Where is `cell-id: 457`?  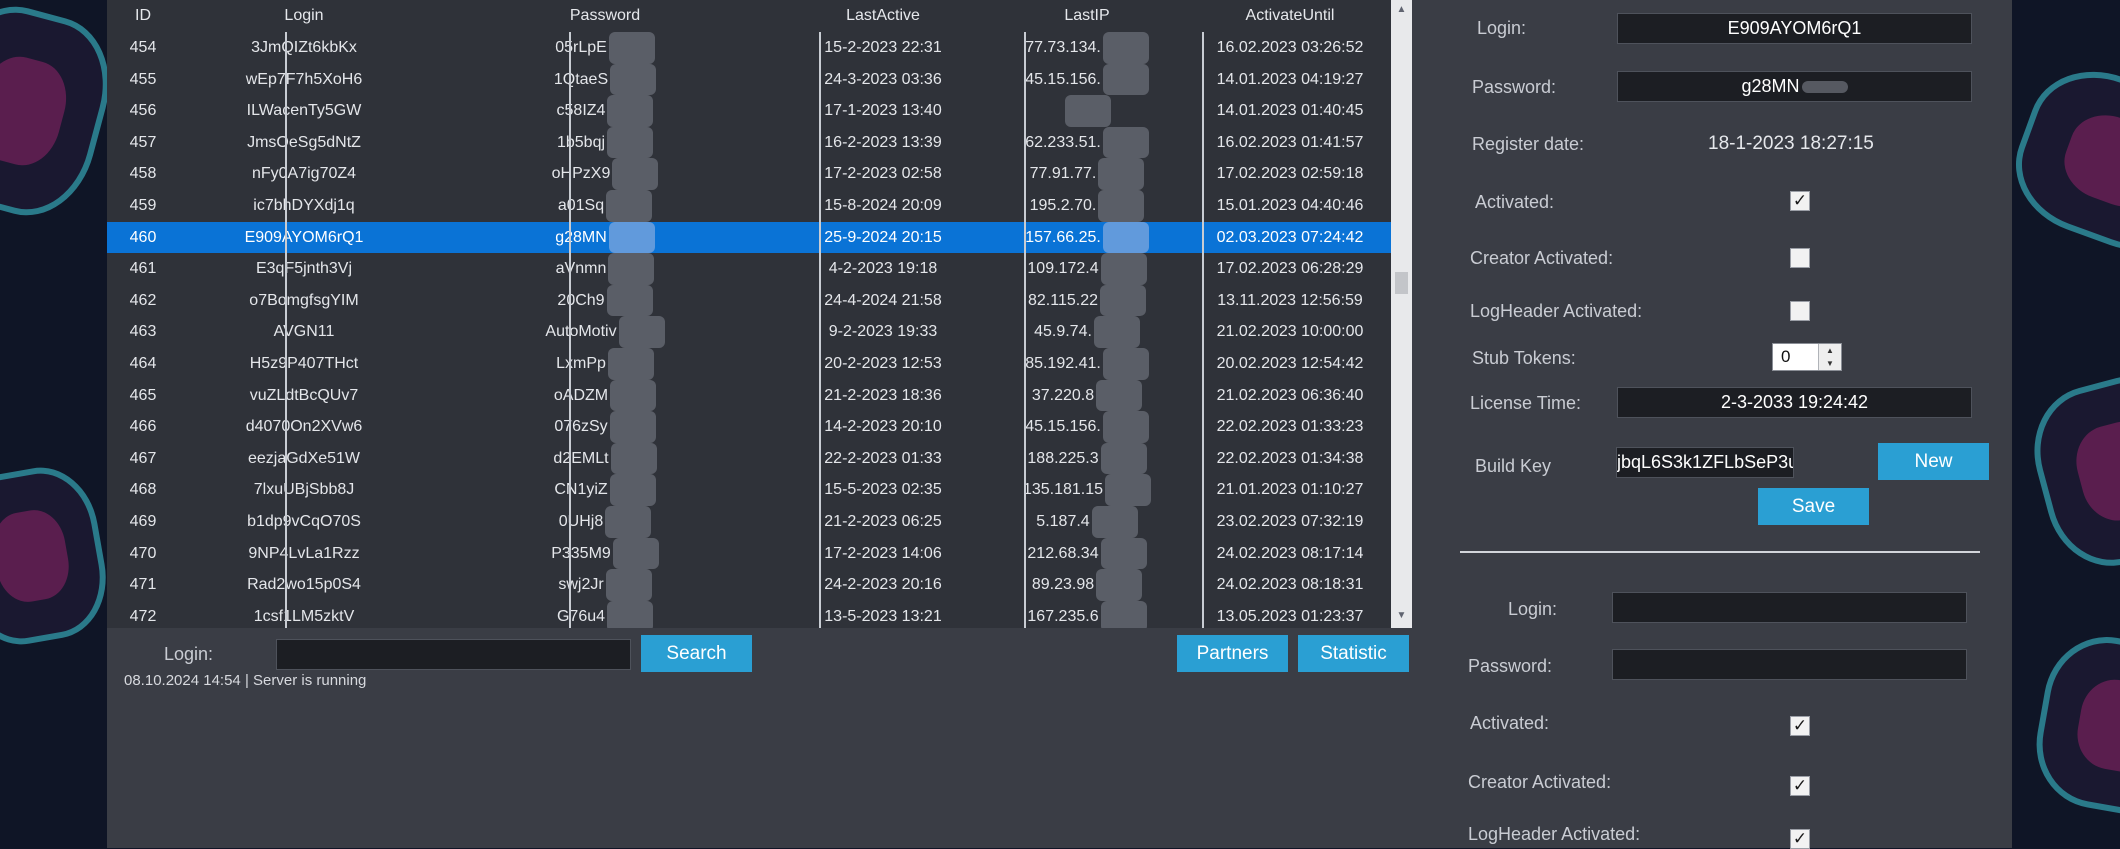 cell-id: 457 is located at coordinates (143, 143).